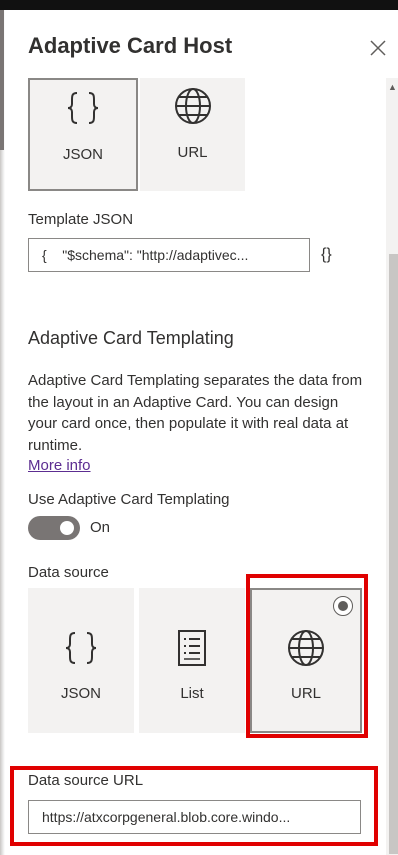  What do you see at coordinates (192, 693) in the screenshot?
I see `data-source-list-label: List` at bounding box center [192, 693].